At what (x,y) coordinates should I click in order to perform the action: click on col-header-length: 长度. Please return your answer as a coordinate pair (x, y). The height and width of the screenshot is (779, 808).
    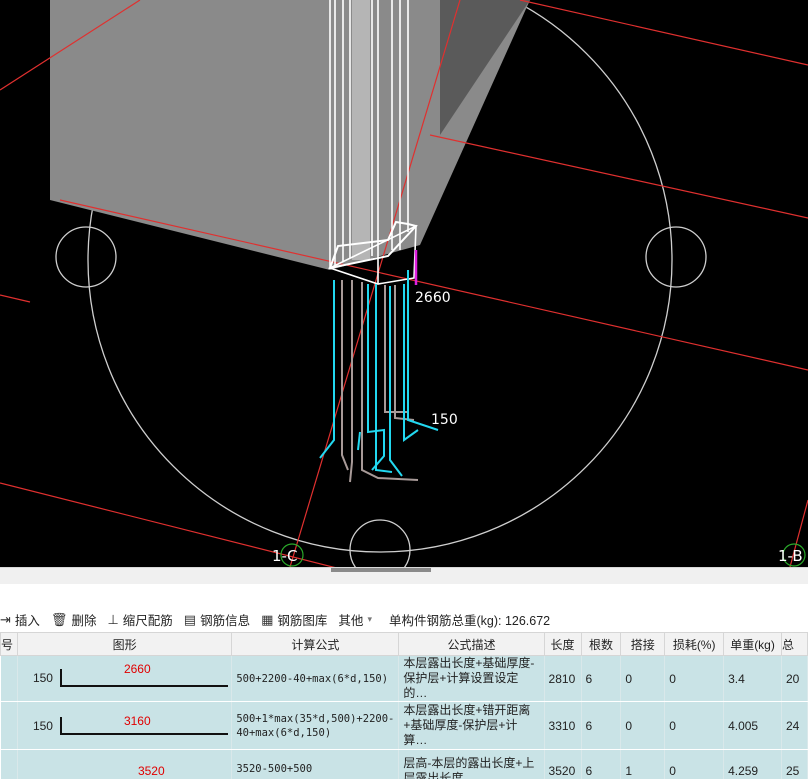
    Looking at the image, I should click on (562, 644).